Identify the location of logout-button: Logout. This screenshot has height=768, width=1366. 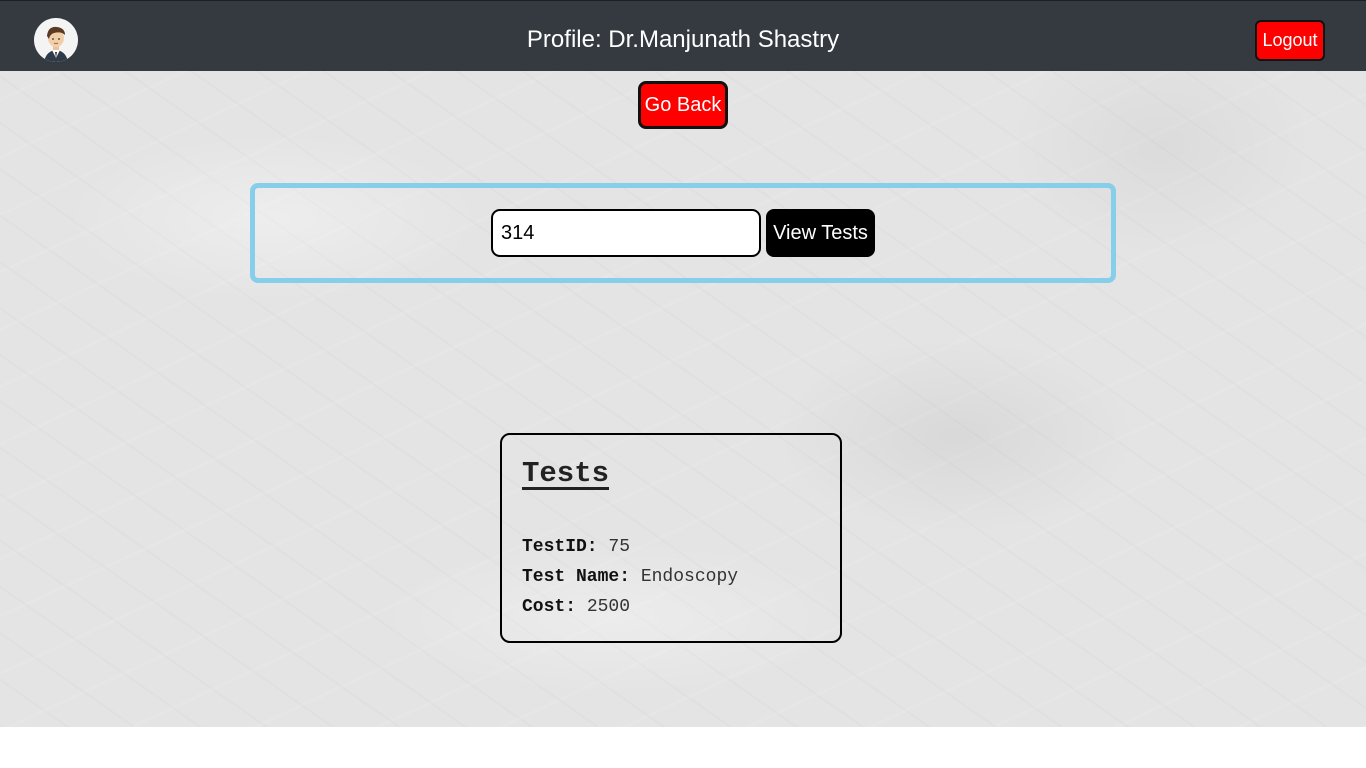
(1290, 40).